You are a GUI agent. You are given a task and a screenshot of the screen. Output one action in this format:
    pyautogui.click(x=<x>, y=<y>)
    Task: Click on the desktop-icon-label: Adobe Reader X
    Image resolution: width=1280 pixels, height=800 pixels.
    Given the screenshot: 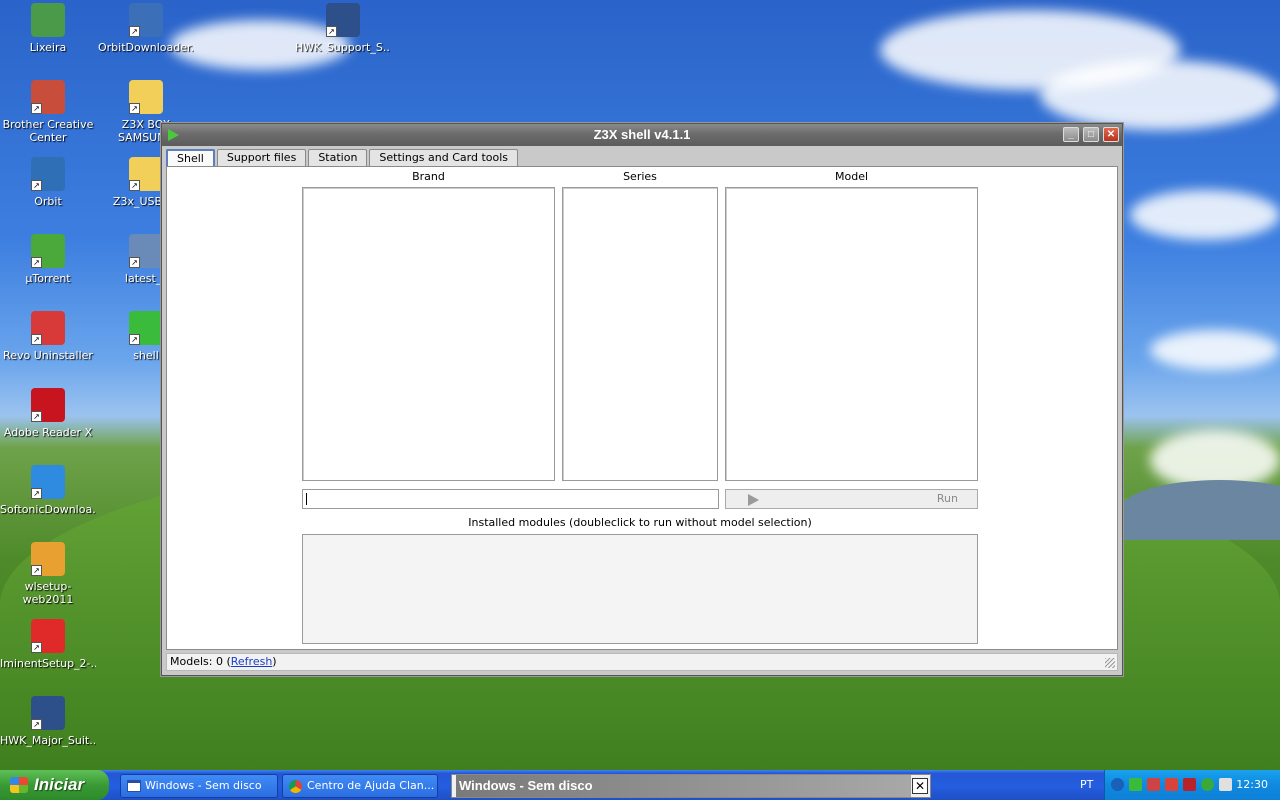 What is the action you would take?
    pyautogui.click(x=48, y=432)
    